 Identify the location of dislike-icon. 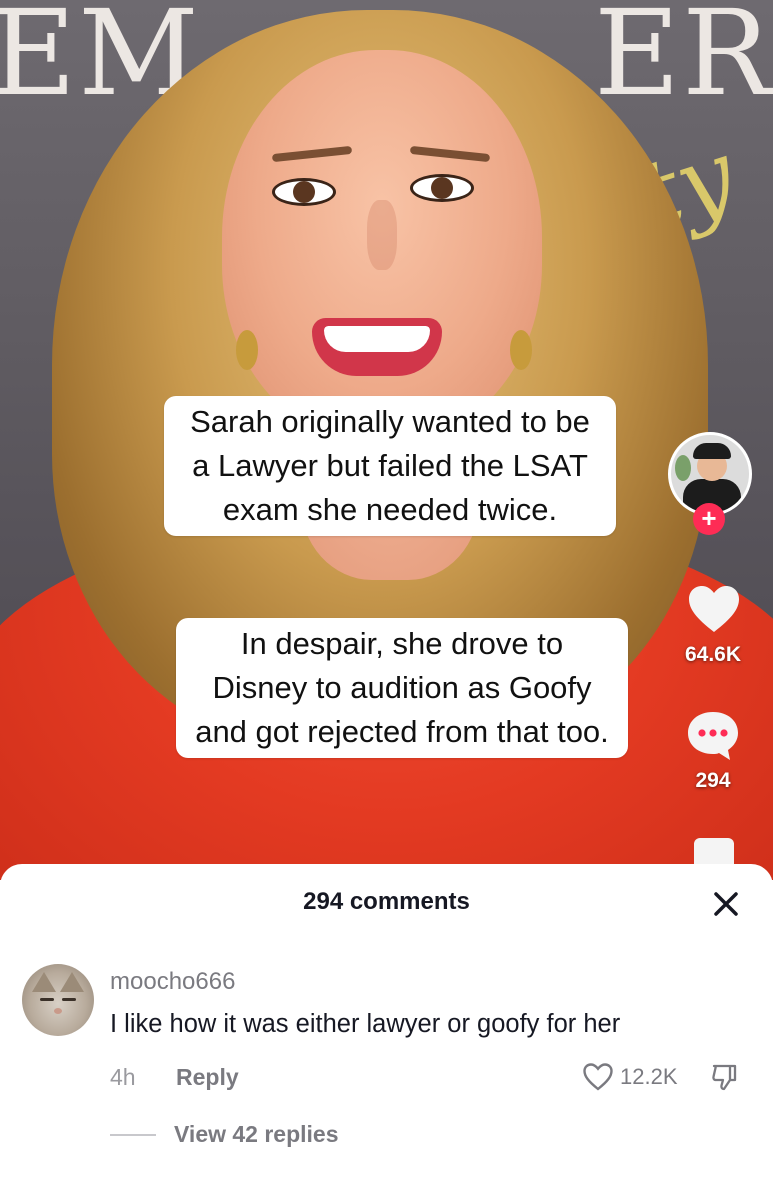
(724, 1077).